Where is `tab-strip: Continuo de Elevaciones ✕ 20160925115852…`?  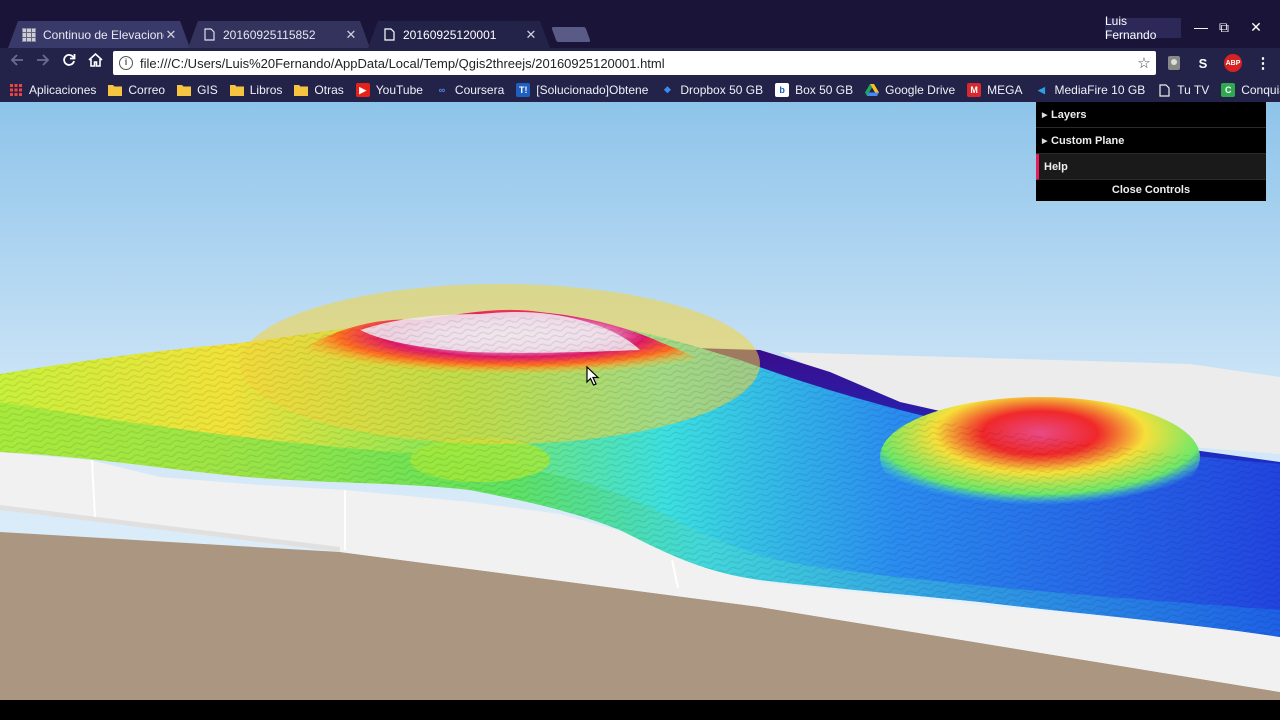
tab-strip: Continuo de Elevaciones ✕ 20160925115852… is located at coordinates (299, 33).